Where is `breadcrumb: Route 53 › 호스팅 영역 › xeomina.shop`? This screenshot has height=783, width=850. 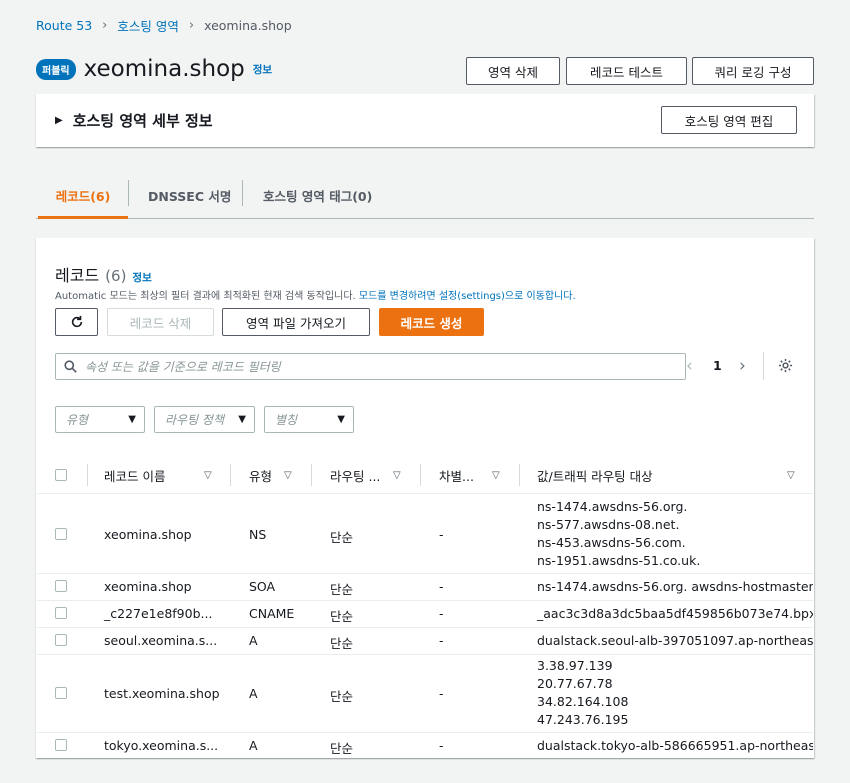 breadcrumb: Route 53 › 호스팅 영역 › xeomina.shop is located at coordinates (164, 25).